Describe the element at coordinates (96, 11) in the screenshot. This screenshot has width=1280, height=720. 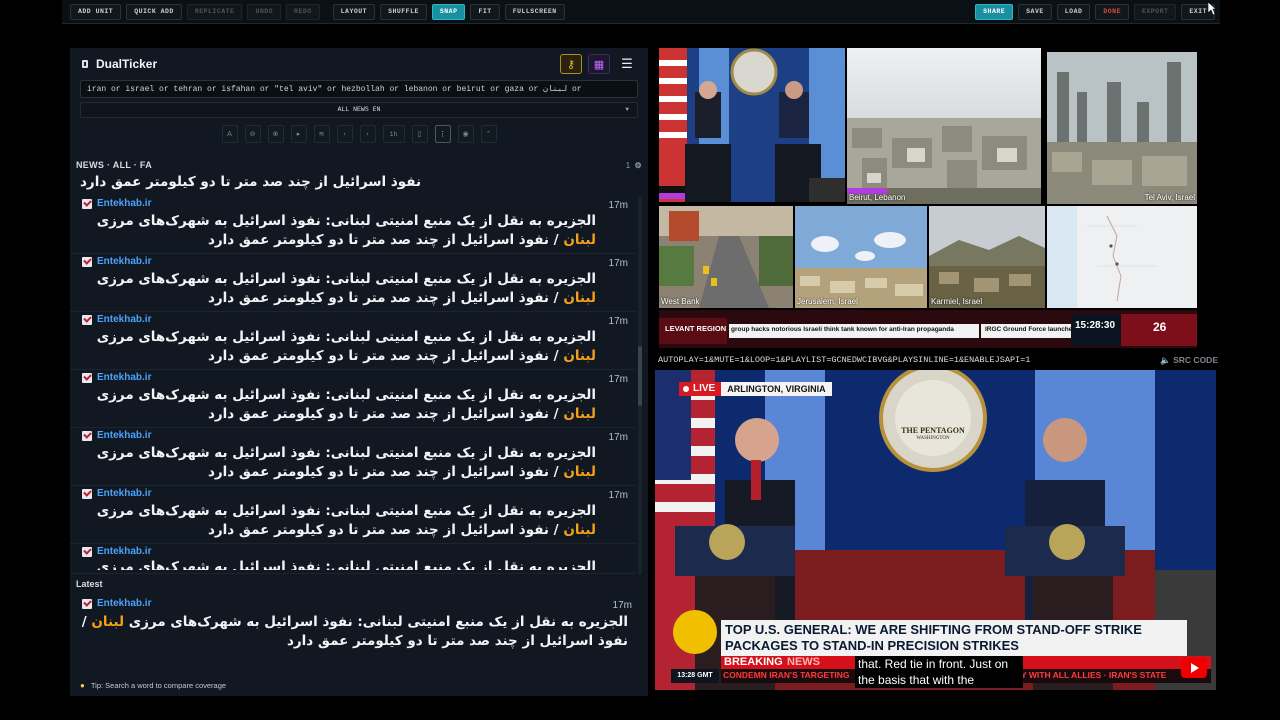
I see `toolbar-button-add-unit: ADD UNIT` at that location.